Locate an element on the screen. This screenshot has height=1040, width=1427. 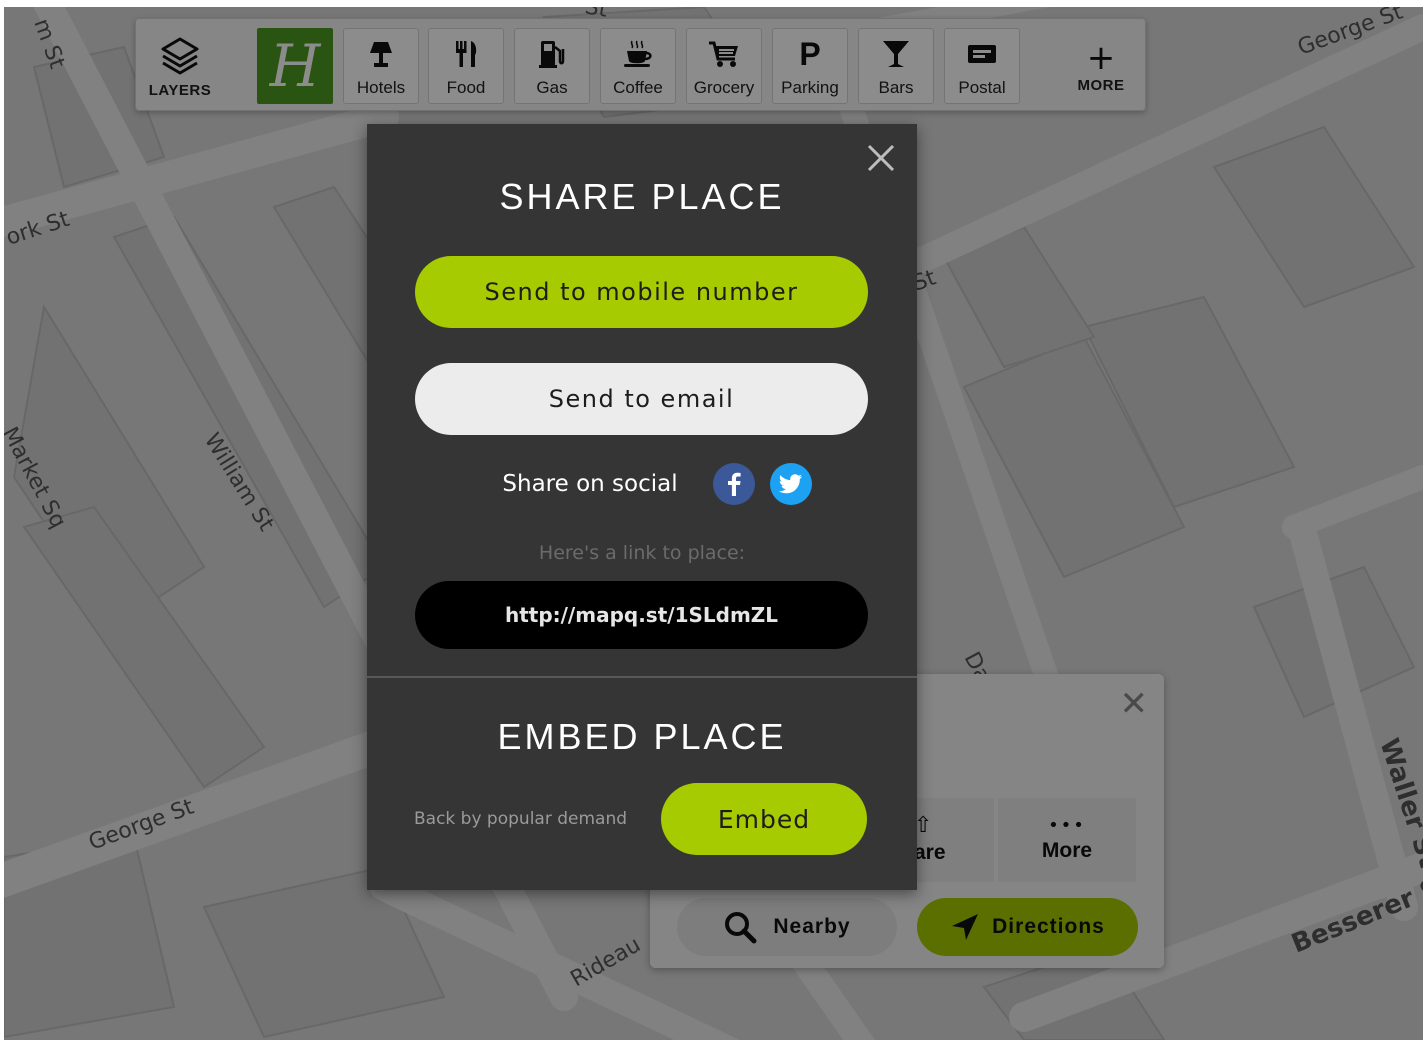
brand-logo: H is located at coordinates (295, 66).